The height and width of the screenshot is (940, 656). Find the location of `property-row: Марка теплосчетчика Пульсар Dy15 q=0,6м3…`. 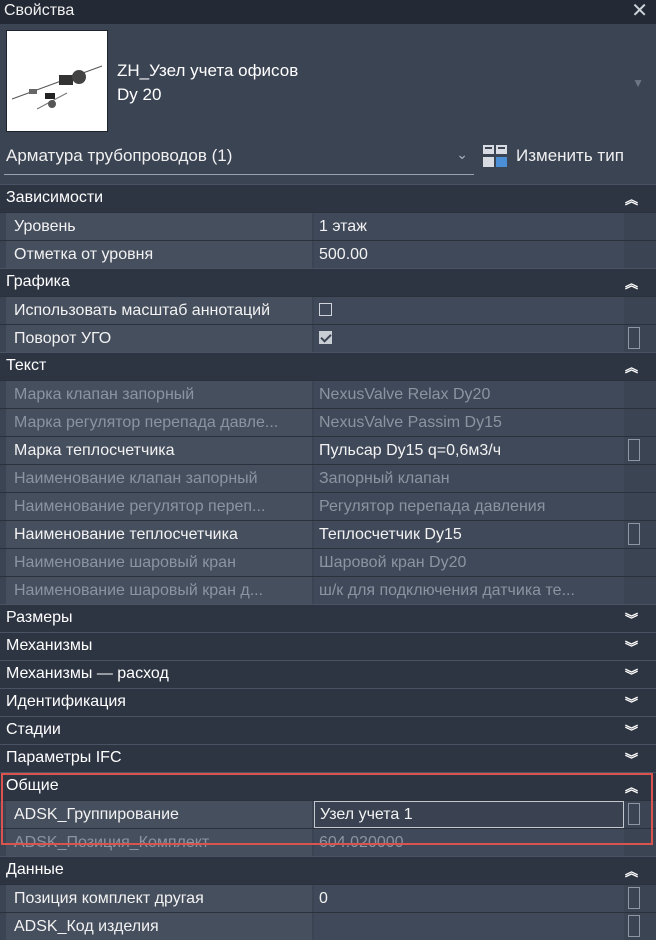

property-row: Марка теплосчетчика Пульсар Dy15 q=0,6м3… is located at coordinates (328, 450).